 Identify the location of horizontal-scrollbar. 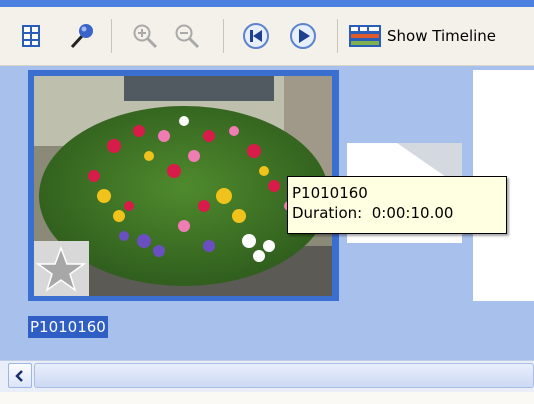
(267, 376).